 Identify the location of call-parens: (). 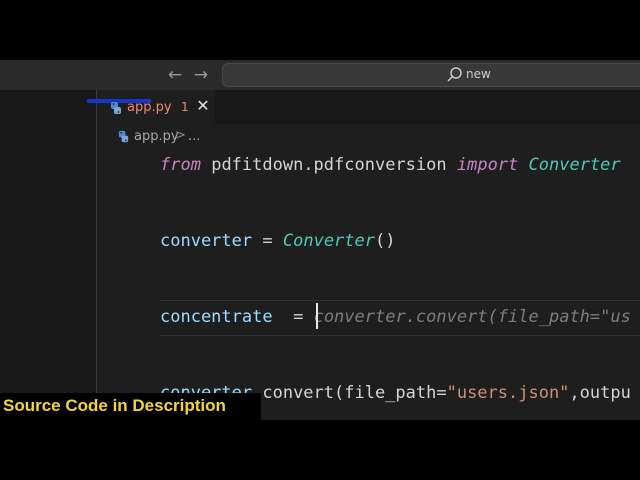
(385, 241).